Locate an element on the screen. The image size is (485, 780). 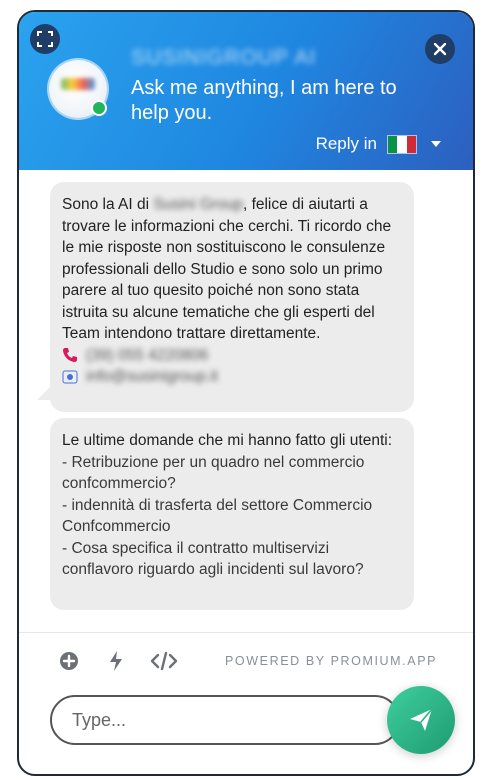
reply-in-label: Reply in is located at coordinates (346, 143).